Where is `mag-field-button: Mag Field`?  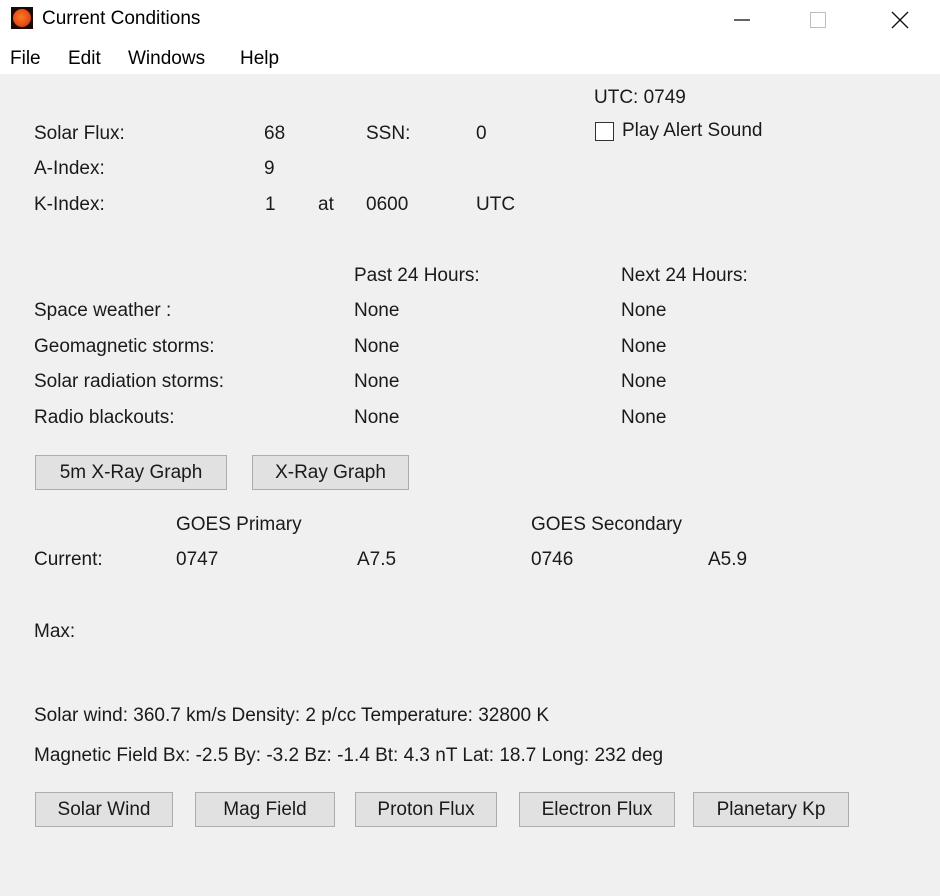
mag-field-button: Mag Field is located at coordinates (265, 809).